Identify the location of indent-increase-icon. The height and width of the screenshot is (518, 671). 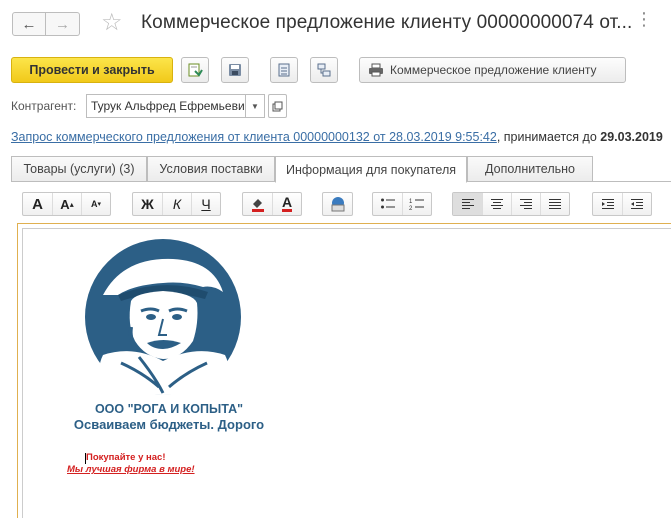
(607, 204).